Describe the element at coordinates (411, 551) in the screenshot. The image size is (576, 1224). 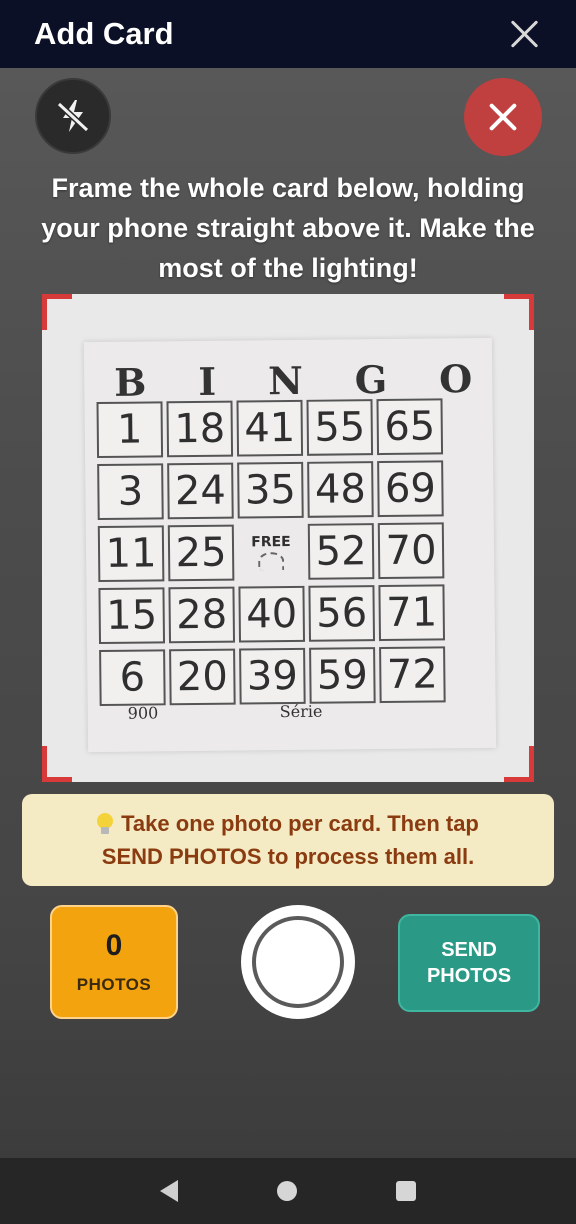
I see `bingo-cell: 70` at that location.